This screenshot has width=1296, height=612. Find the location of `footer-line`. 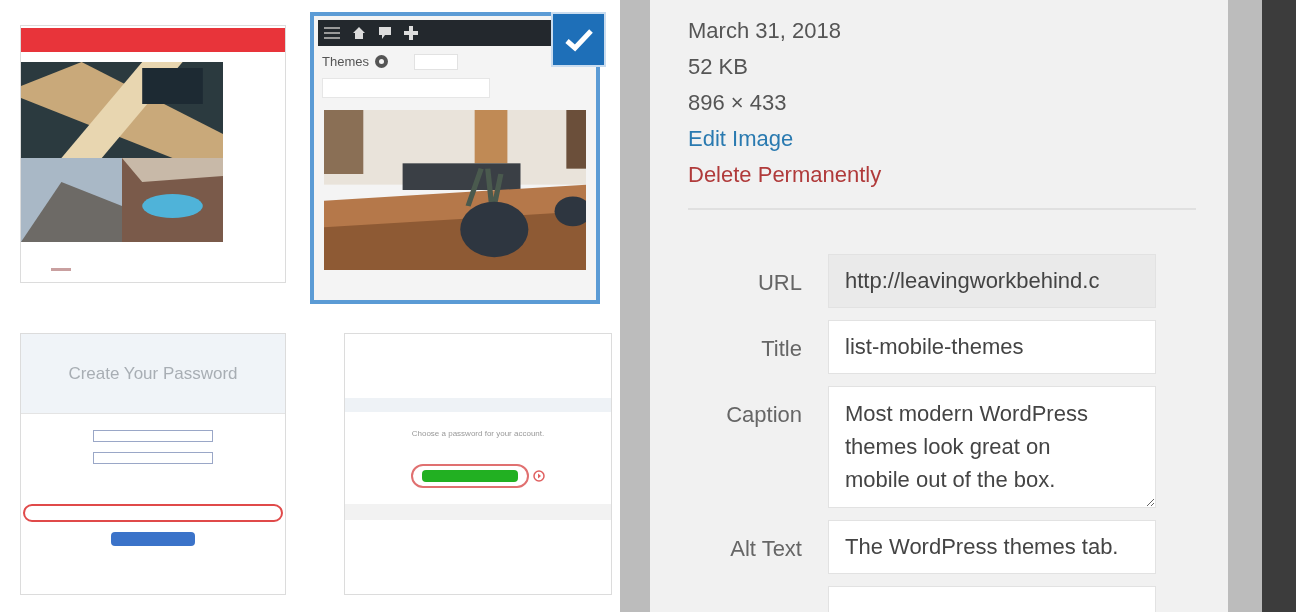

footer-line is located at coordinates (61, 269).